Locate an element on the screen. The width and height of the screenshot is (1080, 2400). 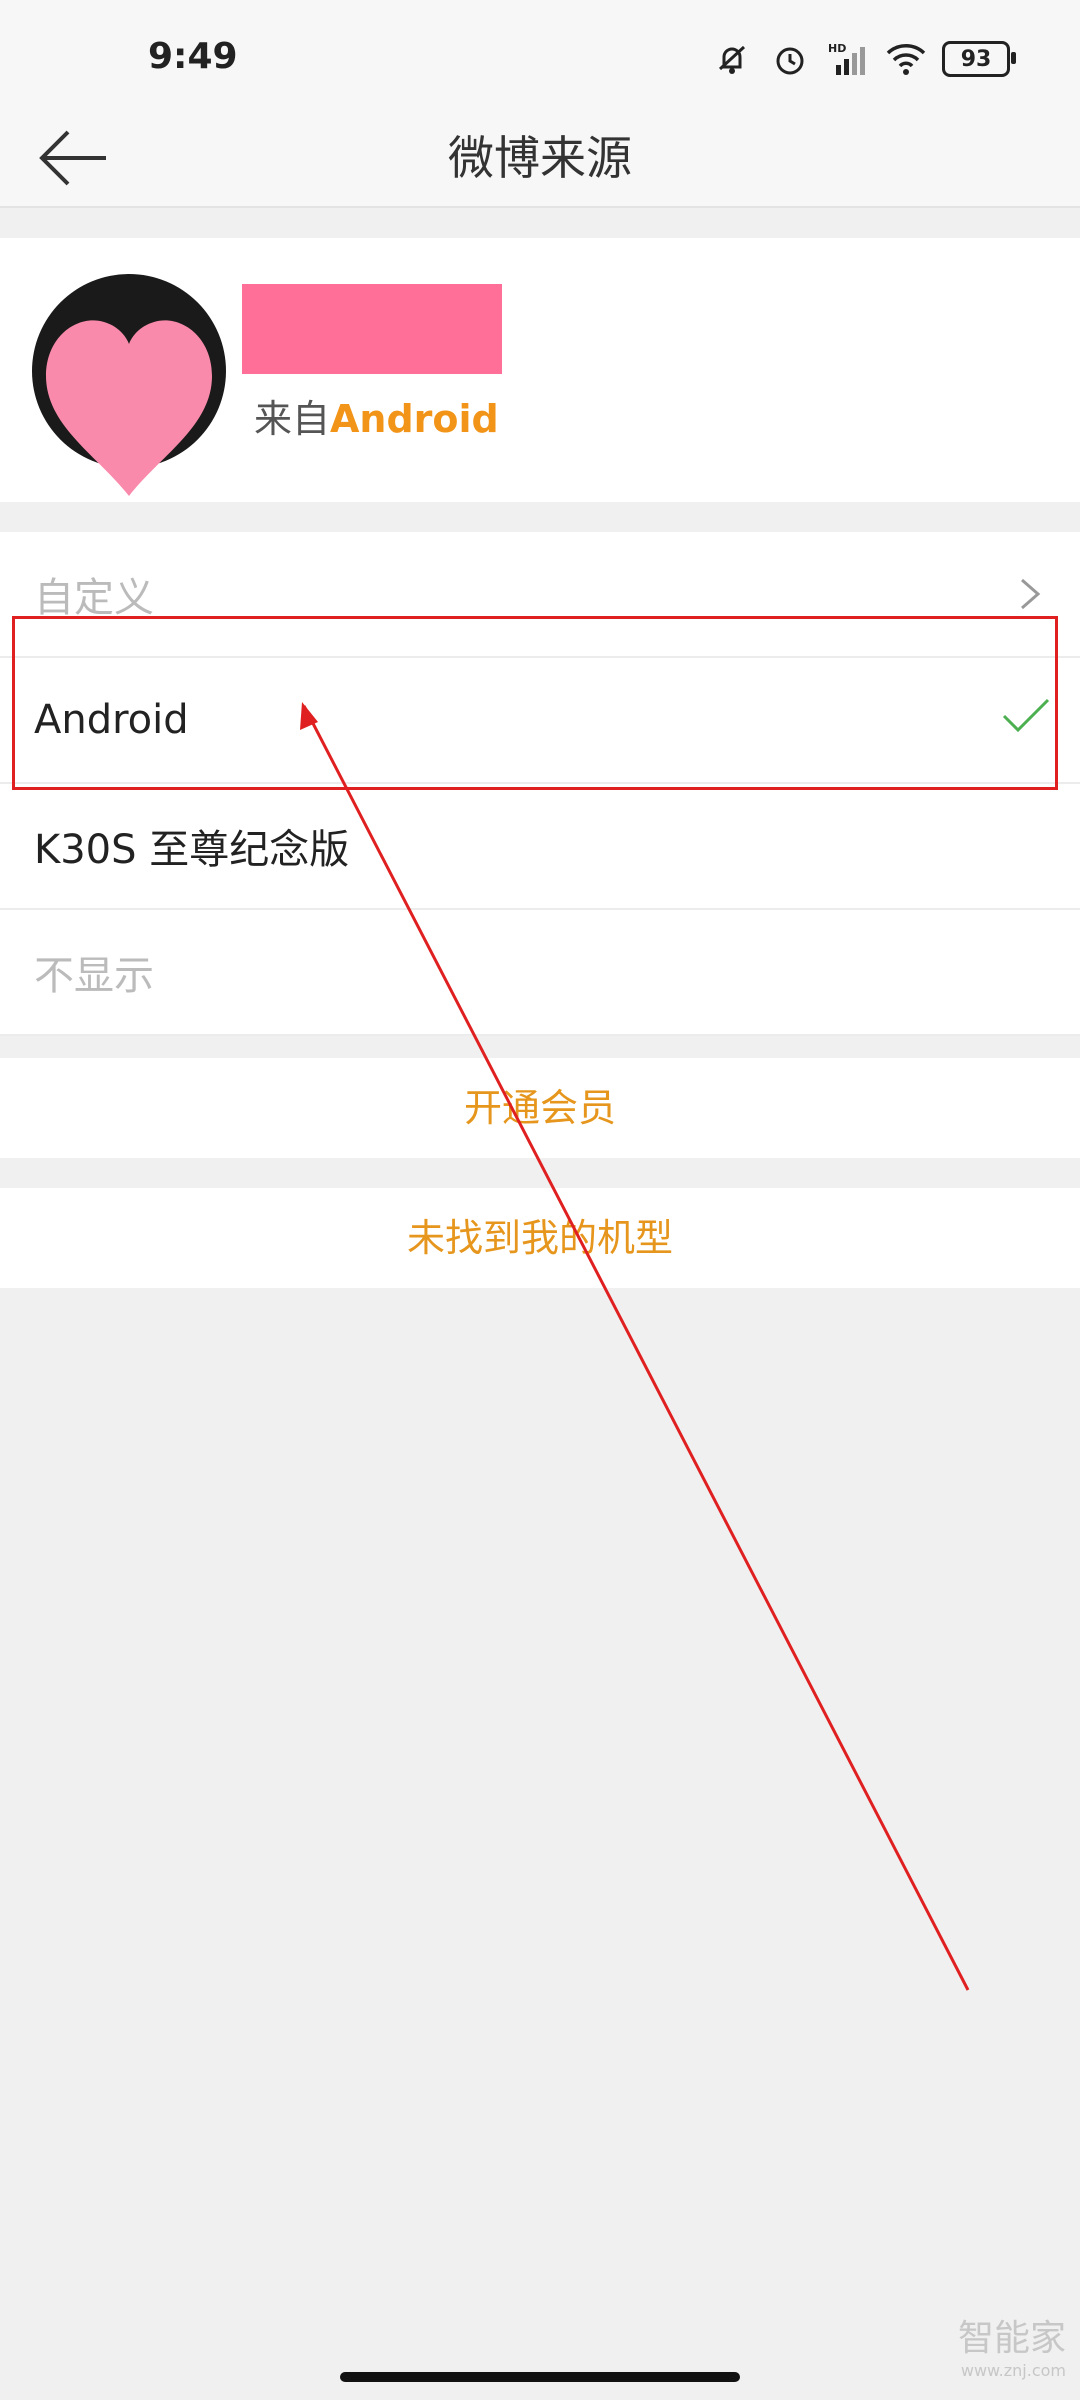
post-source-preview: 来自Android is located at coordinates (376, 415).